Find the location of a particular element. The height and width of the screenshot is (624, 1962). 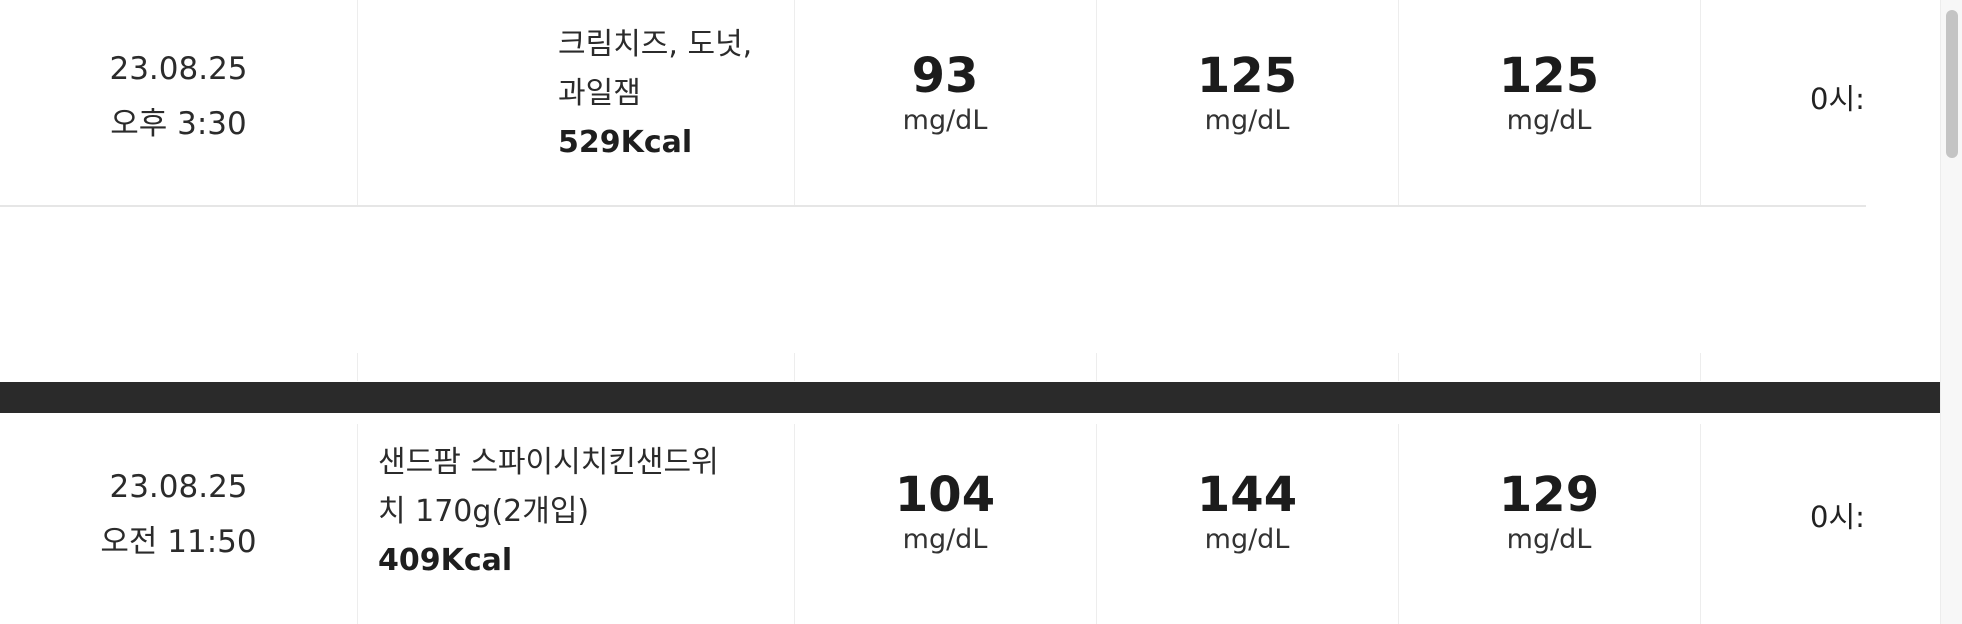

section-divider-bar is located at coordinates (970, 397).